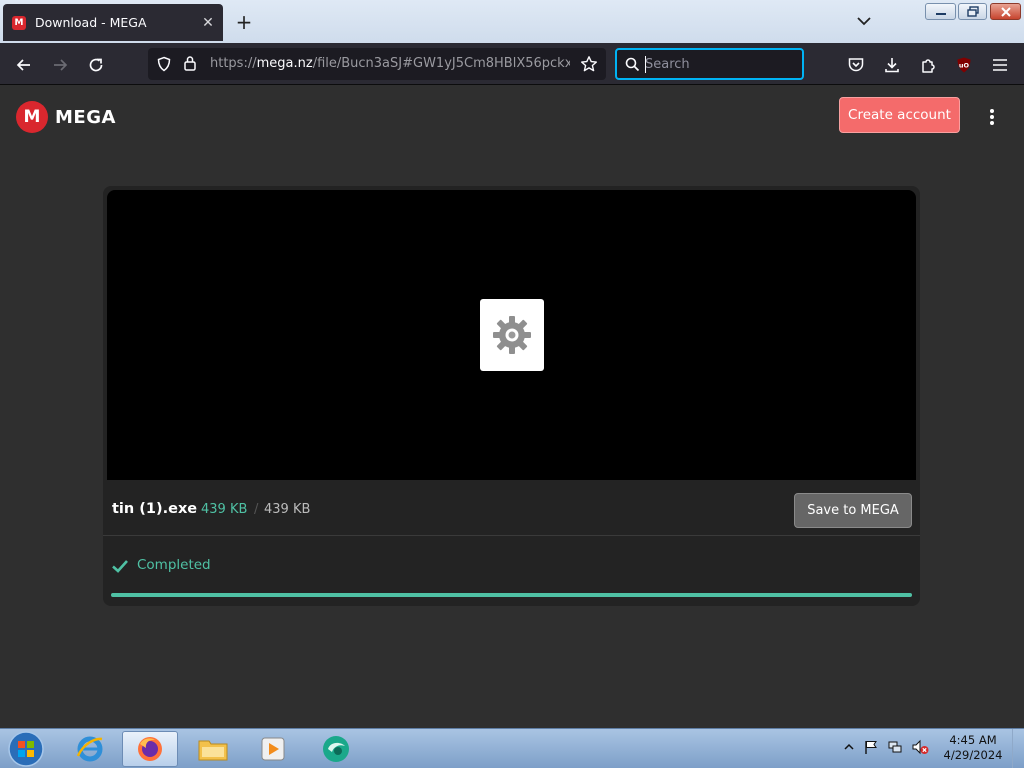 This screenshot has height=768, width=1024. What do you see at coordinates (853, 510) in the screenshot?
I see `save-to-mega-button: Save to MEGA` at bounding box center [853, 510].